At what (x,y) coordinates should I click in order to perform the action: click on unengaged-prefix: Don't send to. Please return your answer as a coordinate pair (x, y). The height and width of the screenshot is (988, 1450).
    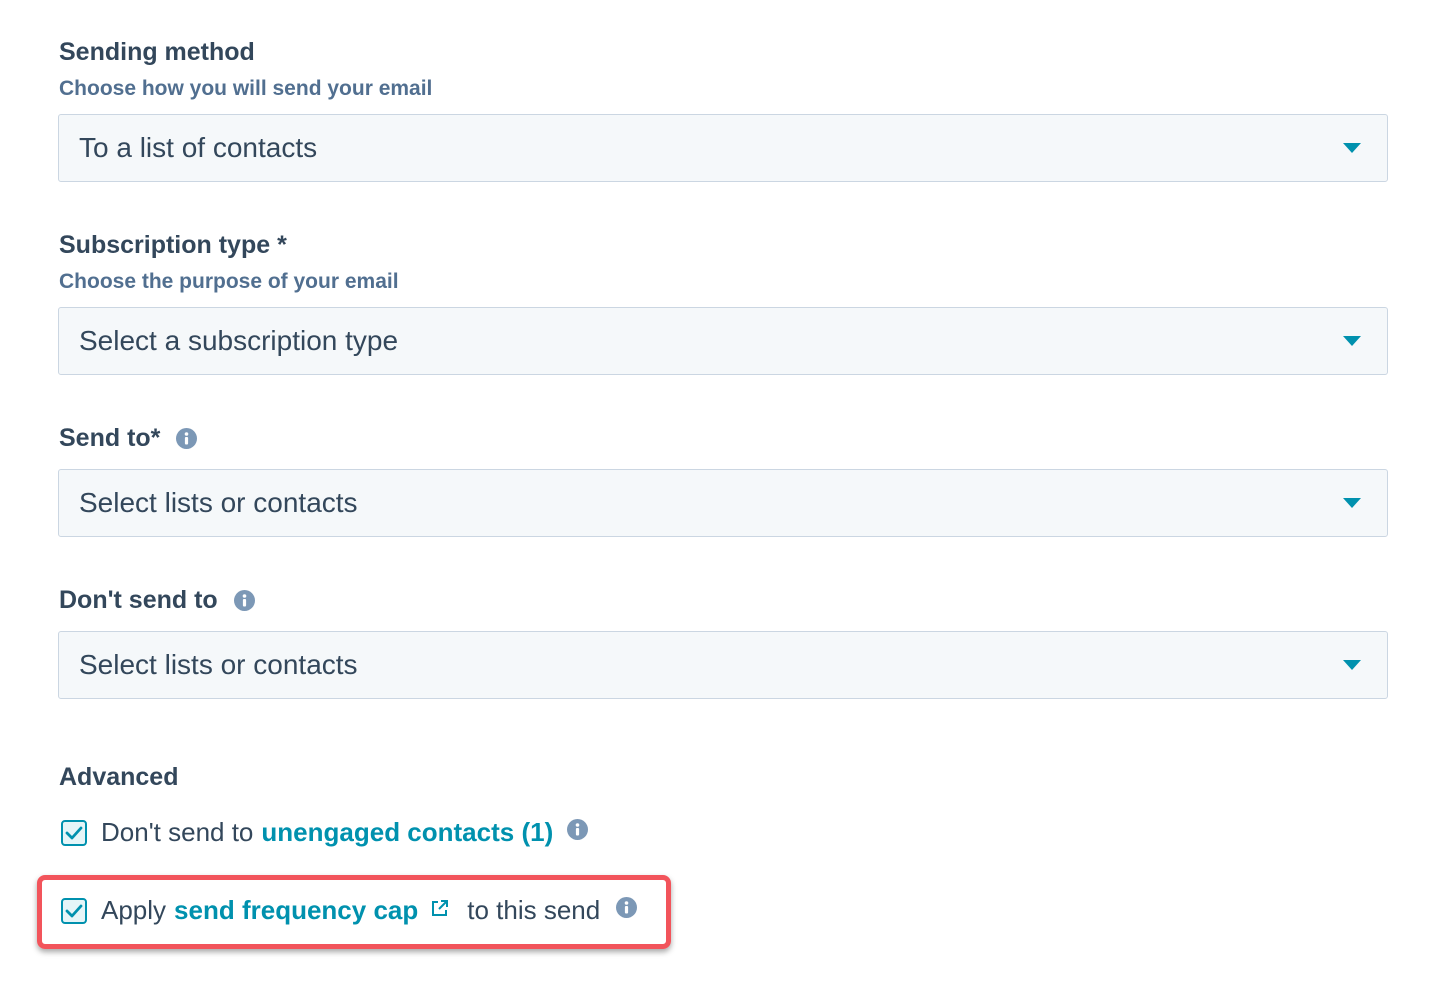
    Looking at the image, I should click on (177, 832).